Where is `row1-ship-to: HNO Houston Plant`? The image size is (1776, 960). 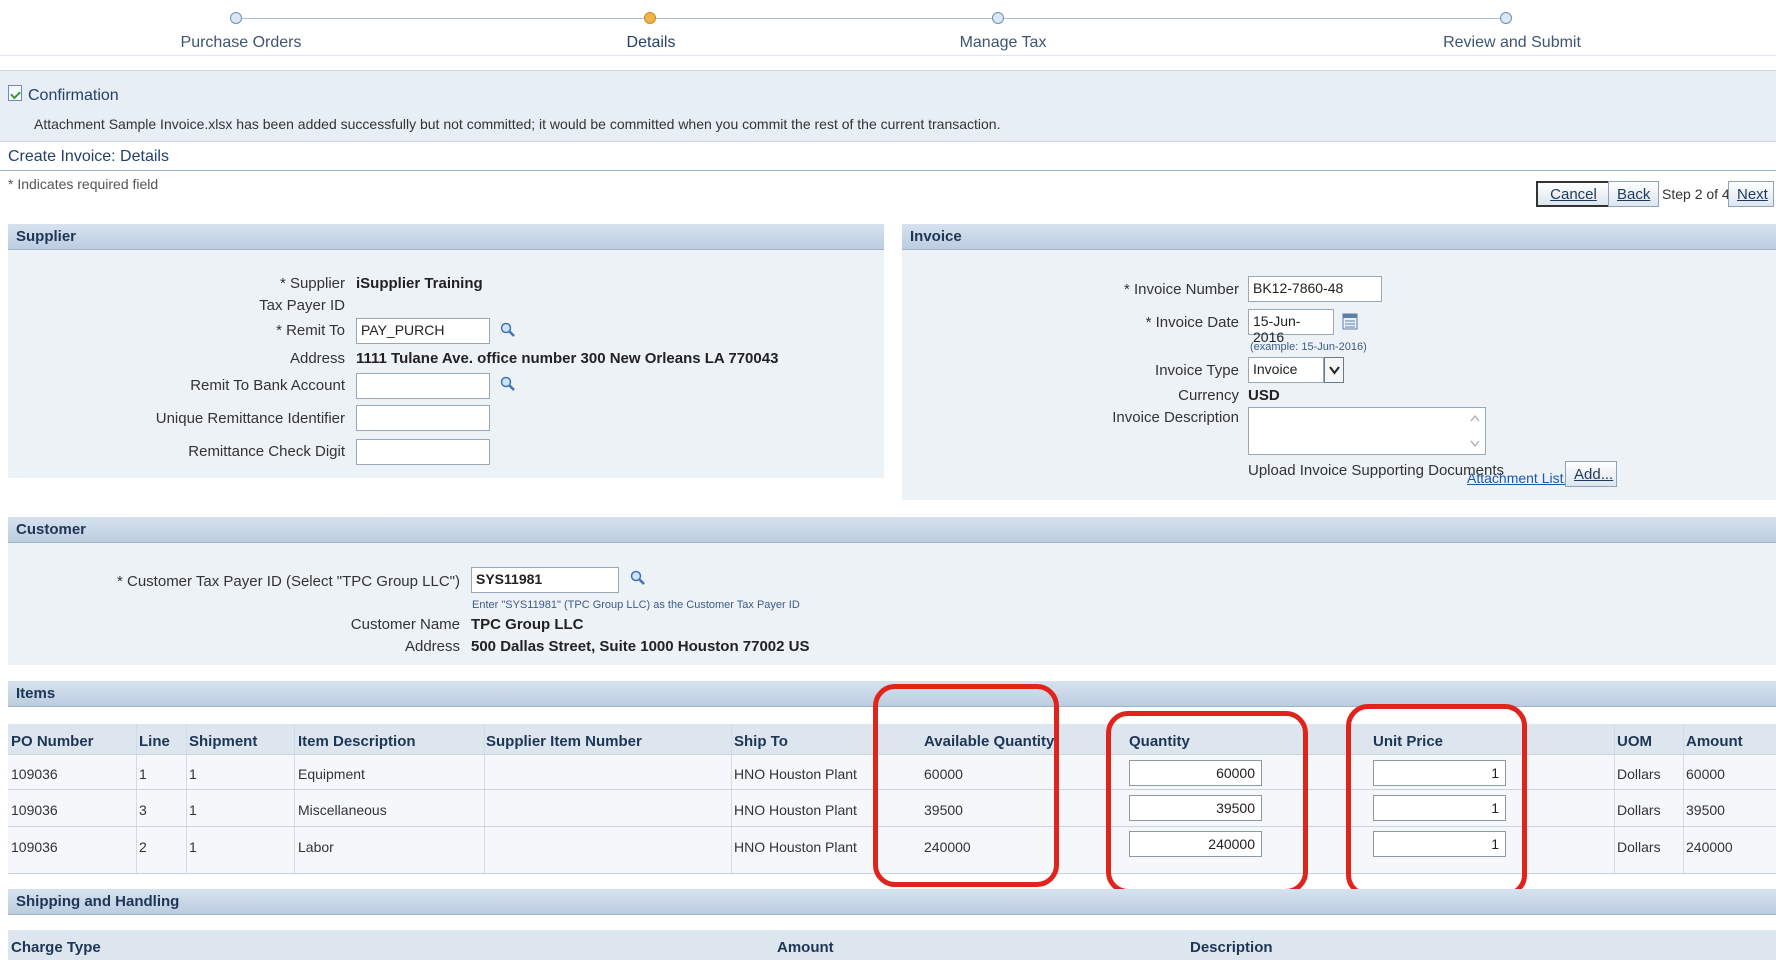 row1-ship-to: HNO Houston Plant is located at coordinates (795, 774).